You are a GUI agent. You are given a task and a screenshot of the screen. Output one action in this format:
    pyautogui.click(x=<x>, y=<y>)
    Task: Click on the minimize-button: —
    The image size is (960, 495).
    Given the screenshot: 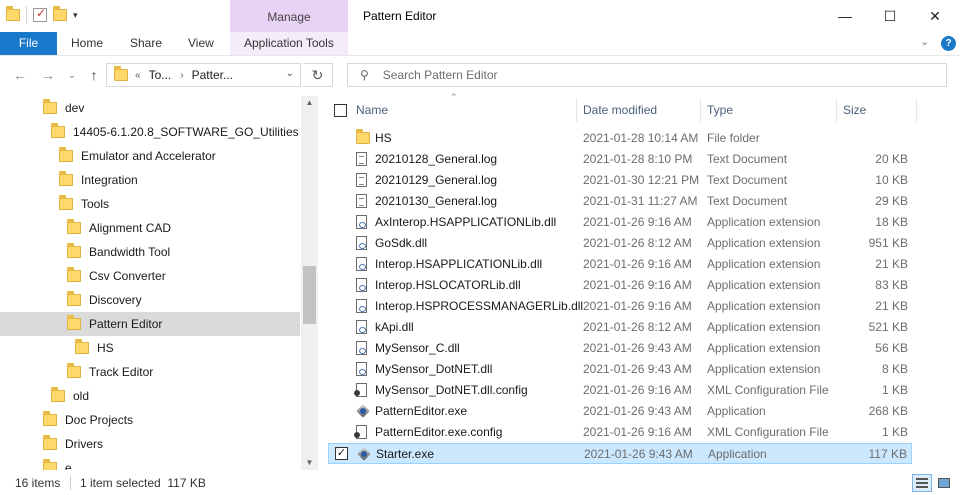 What is the action you would take?
    pyautogui.click(x=845, y=16)
    